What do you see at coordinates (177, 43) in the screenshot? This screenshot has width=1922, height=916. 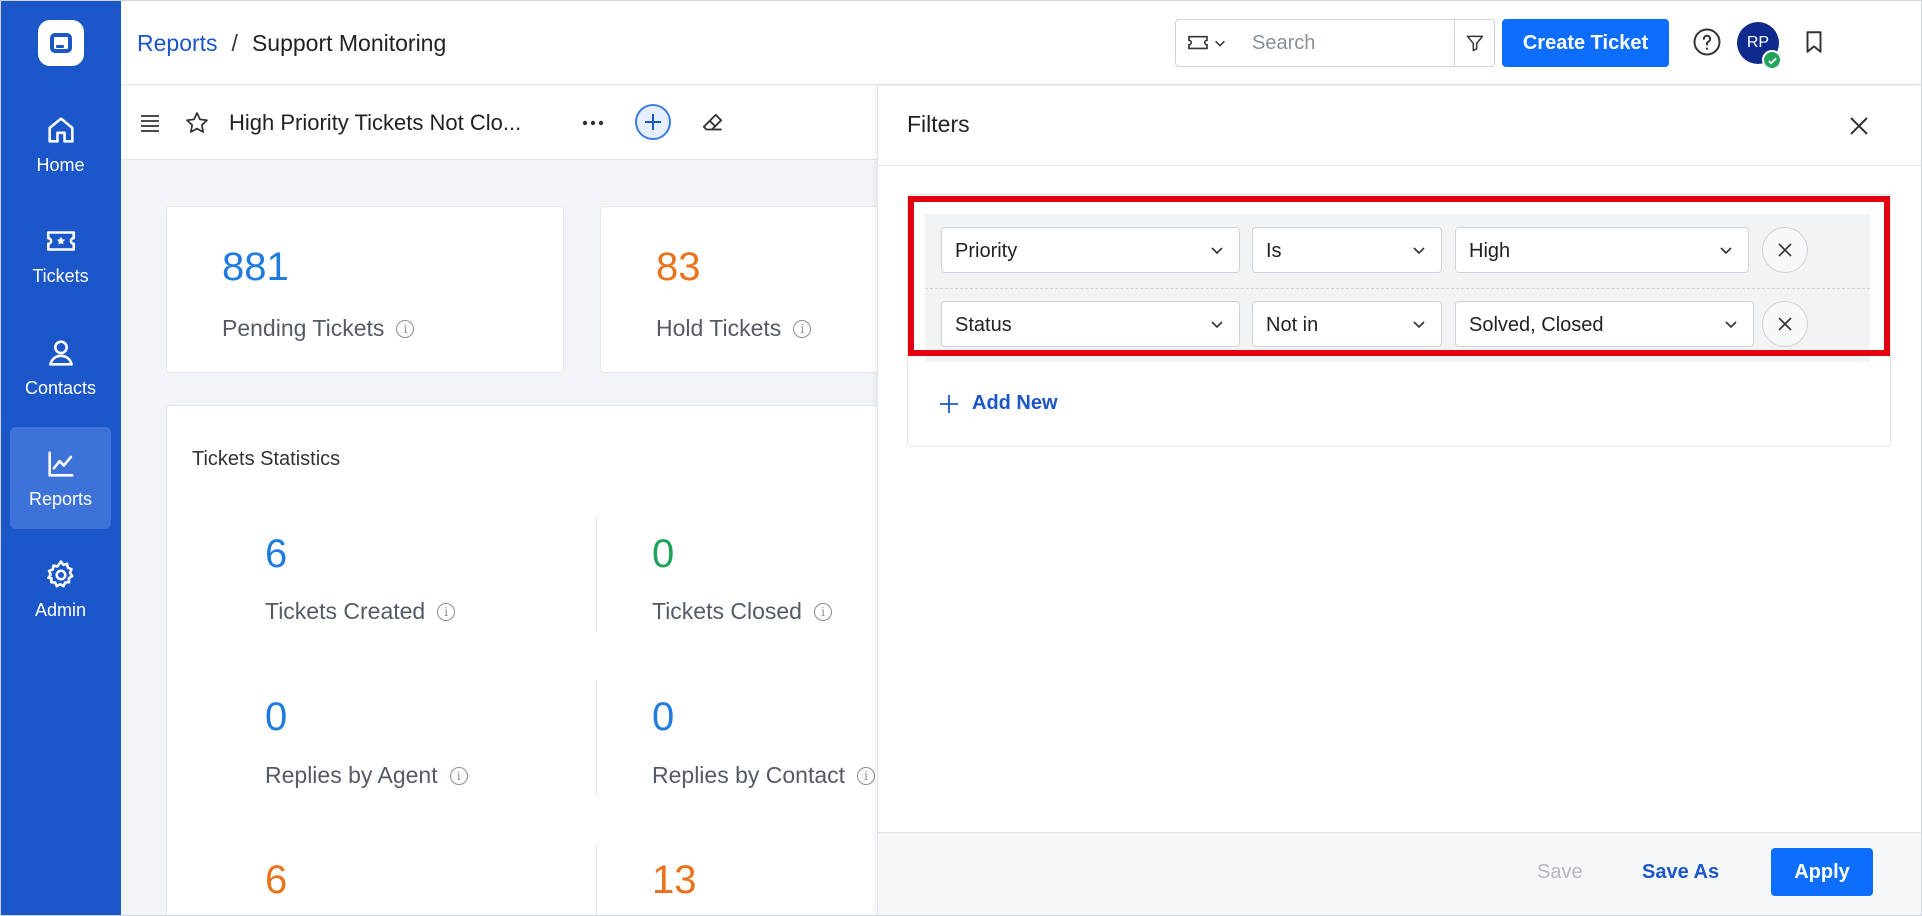 I see `breadcrumb-reports-link: Reports` at bounding box center [177, 43].